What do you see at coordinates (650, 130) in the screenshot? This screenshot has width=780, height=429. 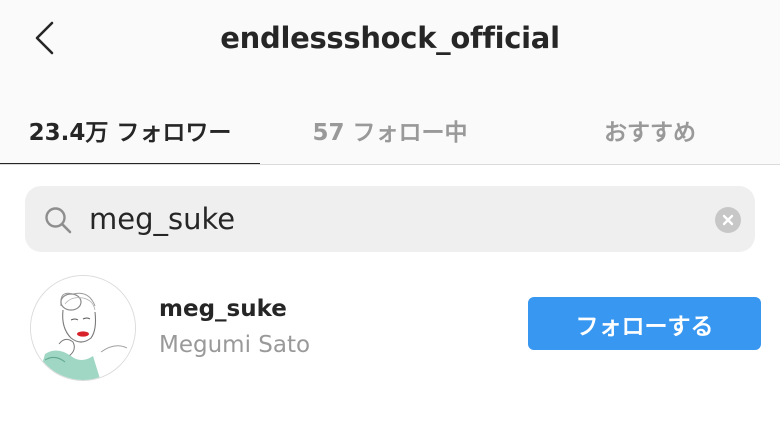 I see `tab-suggested: おすすめ` at bounding box center [650, 130].